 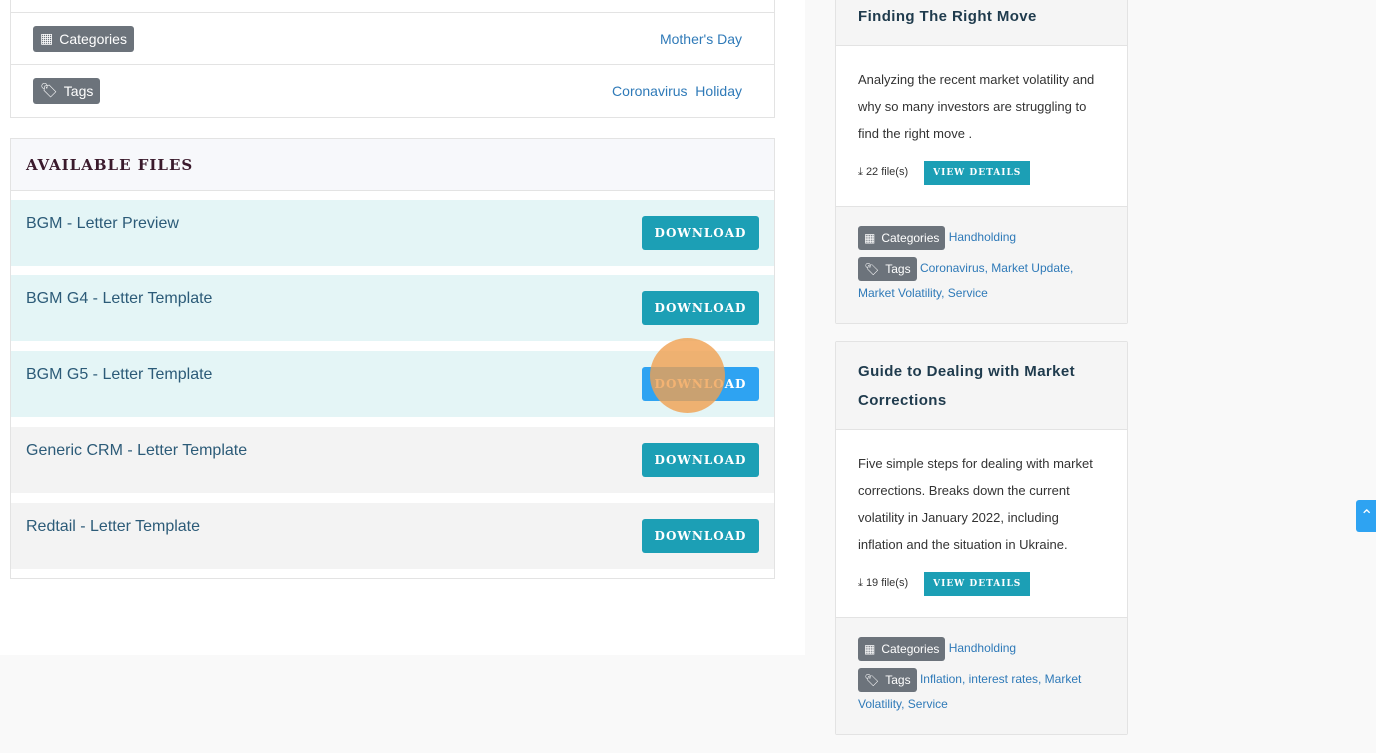 I want to click on file-row: Redtail - Letter Template DOWNLOAD, so click(x=392, y=536).